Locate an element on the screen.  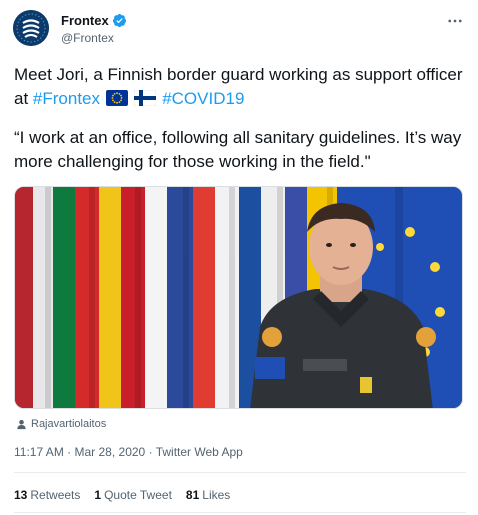
retweets-count: 13 is located at coordinates (21, 495).